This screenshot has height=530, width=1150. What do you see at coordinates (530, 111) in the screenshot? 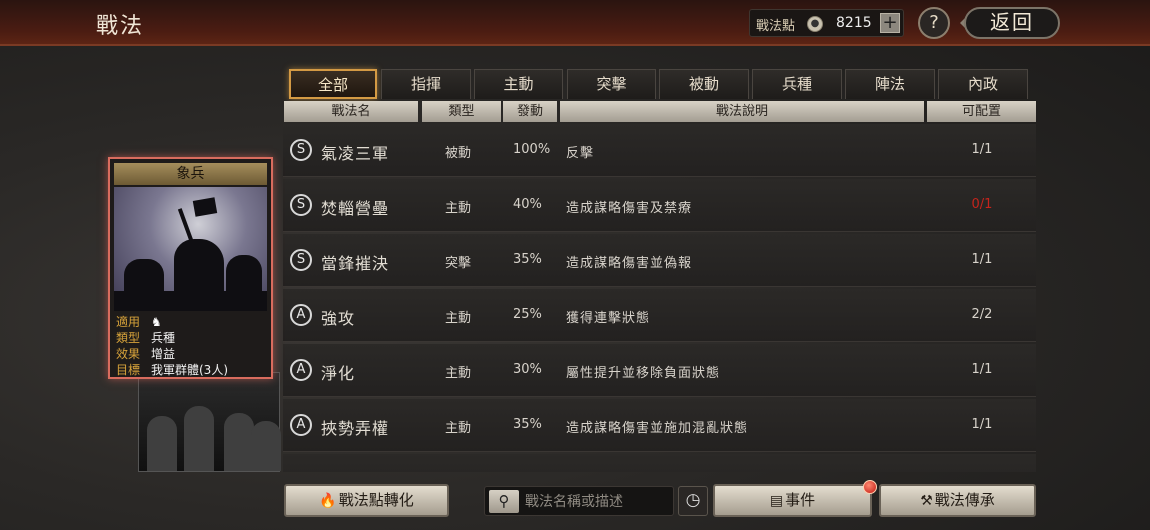
I see `column-header-rate: 發動` at bounding box center [530, 111].